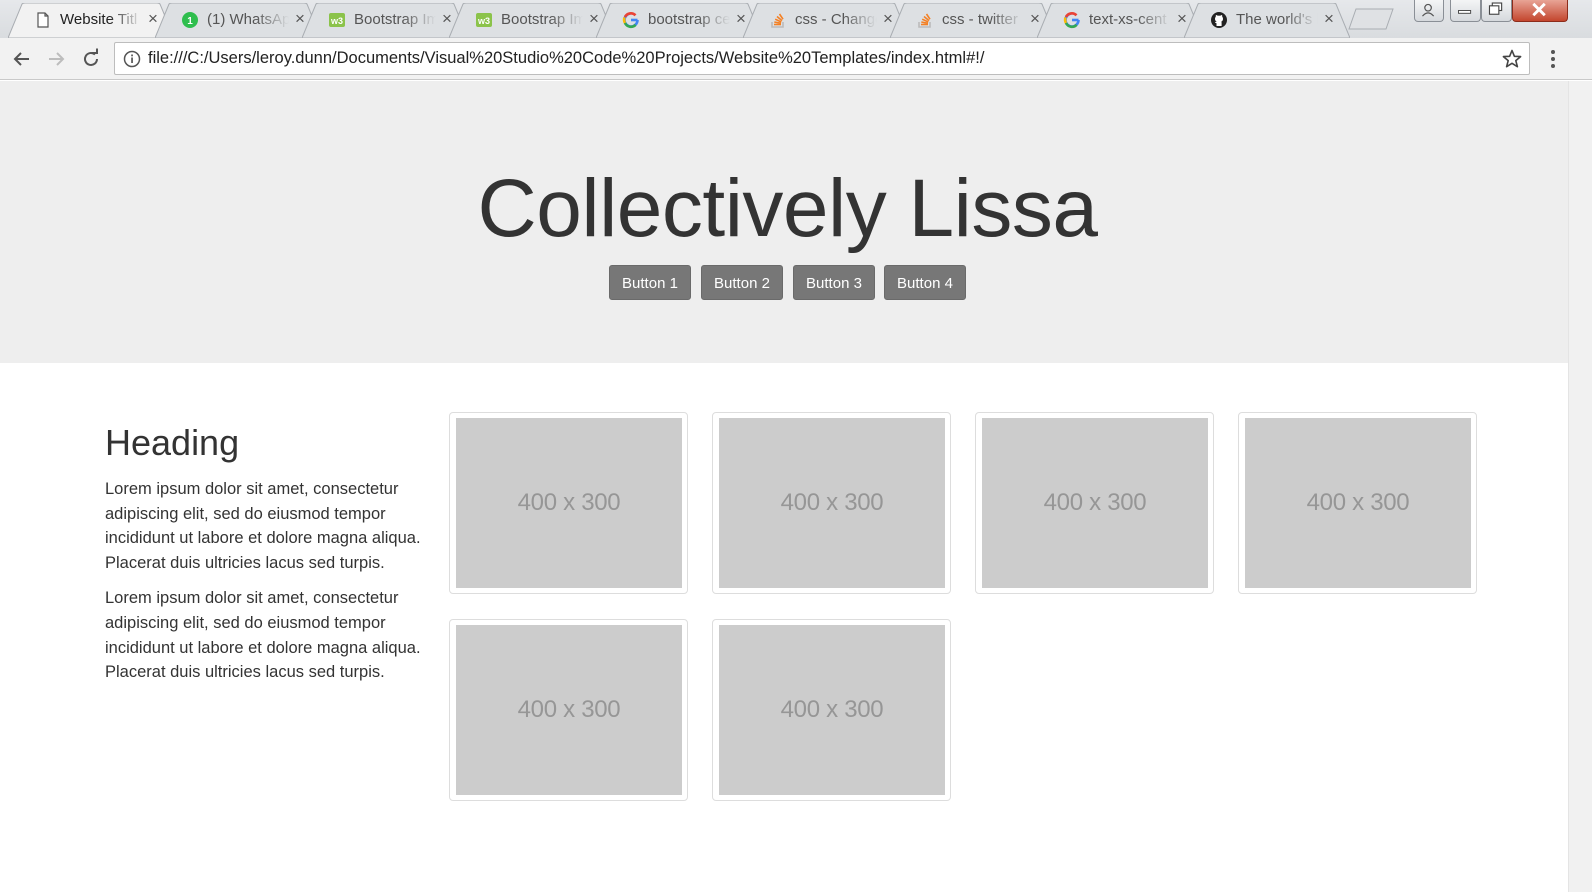 This screenshot has height=892, width=1592. What do you see at coordinates (132, 59) in the screenshot?
I see `info-icon` at bounding box center [132, 59].